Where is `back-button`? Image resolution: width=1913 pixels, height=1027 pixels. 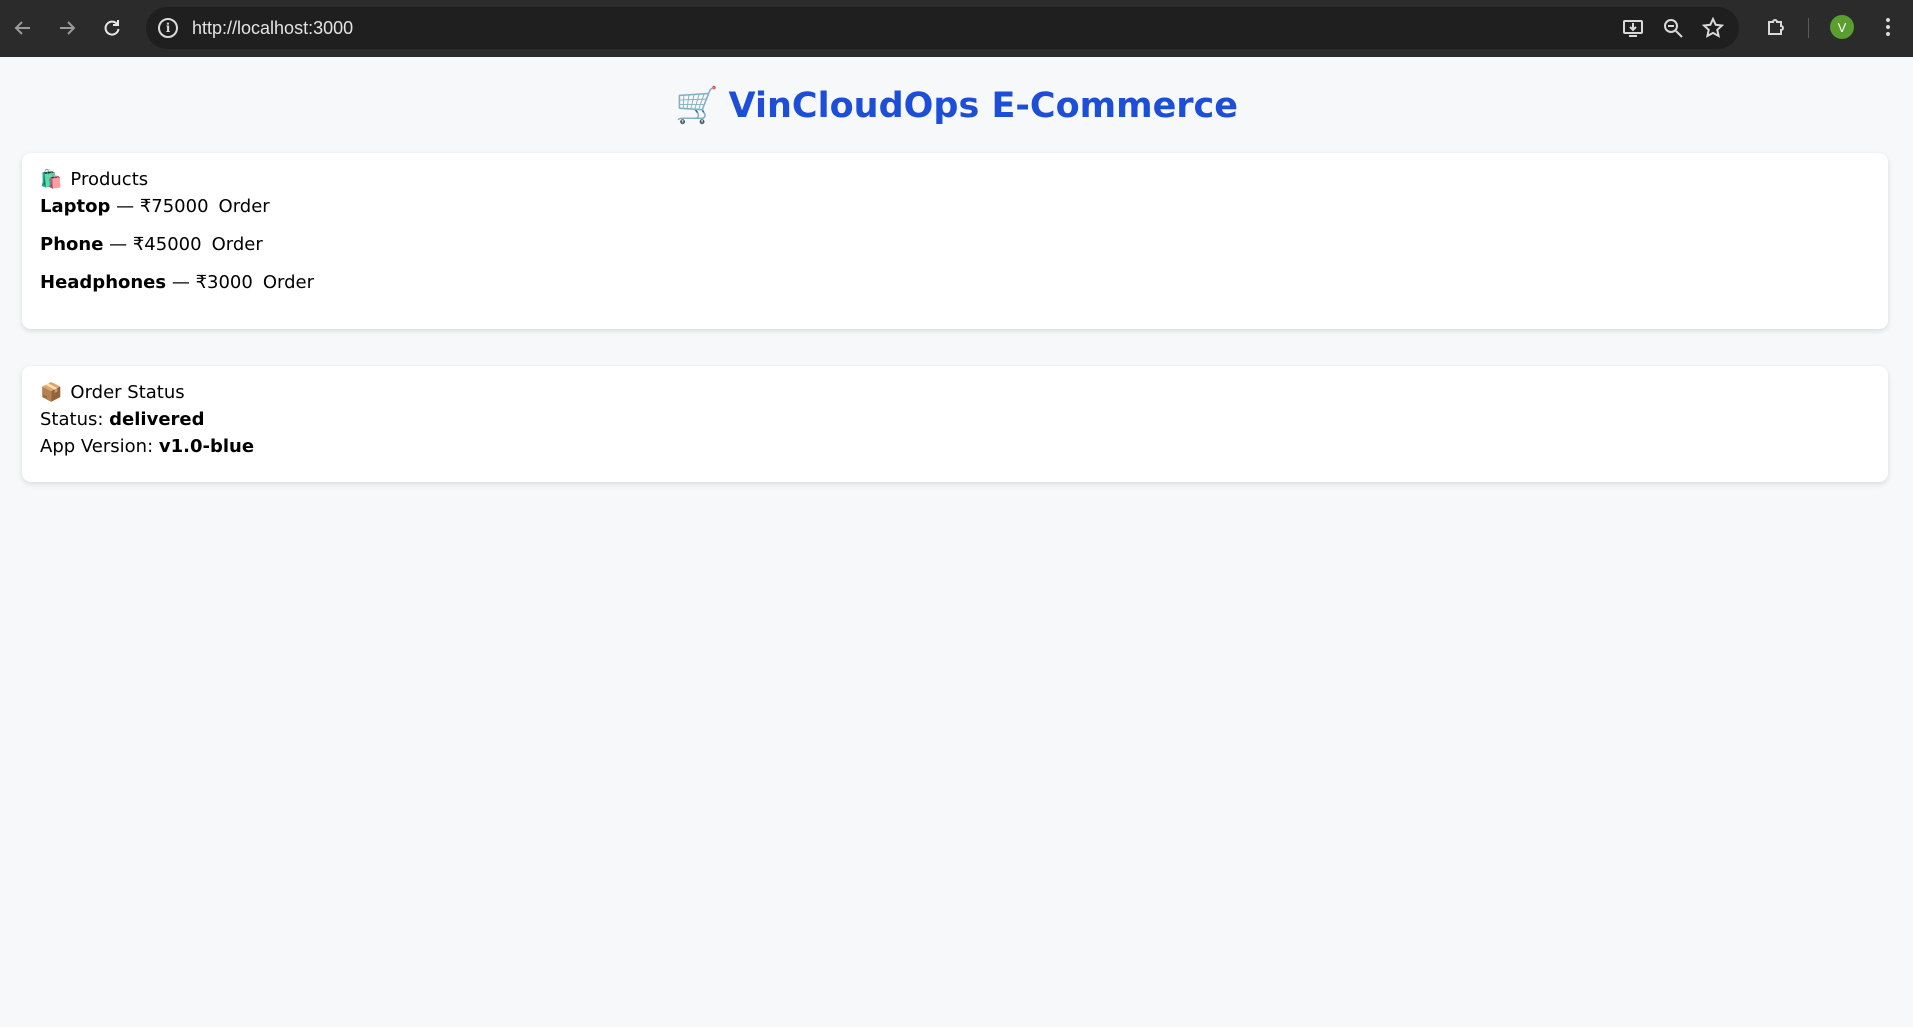 back-button is located at coordinates (23, 28).